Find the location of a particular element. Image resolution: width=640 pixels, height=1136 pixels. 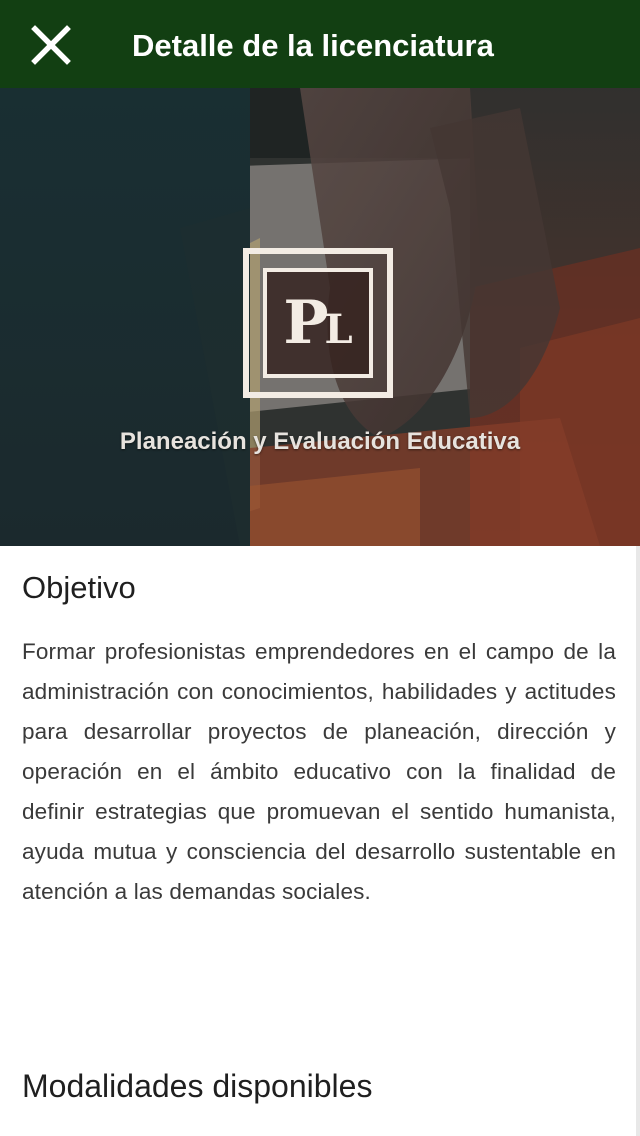

app-bar: Detalle de la licenciatura is located at coordinates (320, 44).